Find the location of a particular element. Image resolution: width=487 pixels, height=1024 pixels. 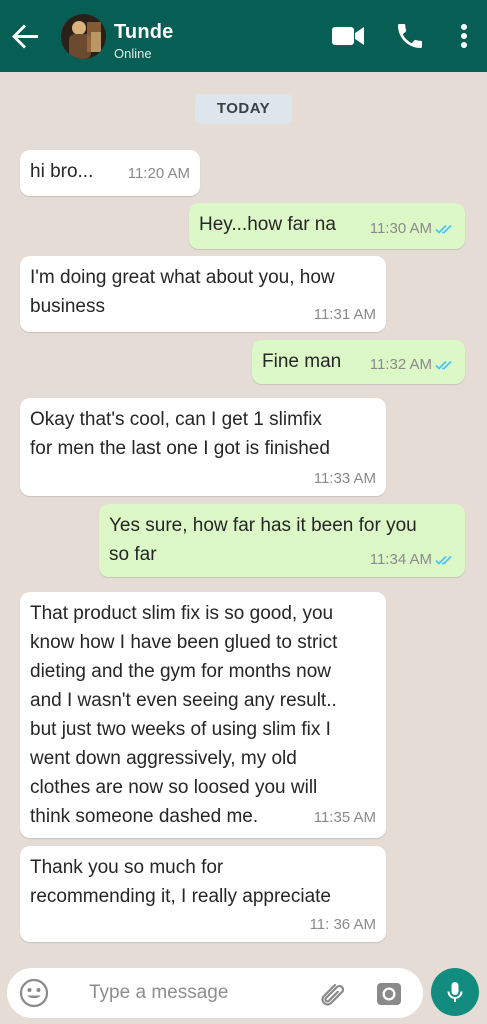

video-call-button is located at coordinates (348, 36).